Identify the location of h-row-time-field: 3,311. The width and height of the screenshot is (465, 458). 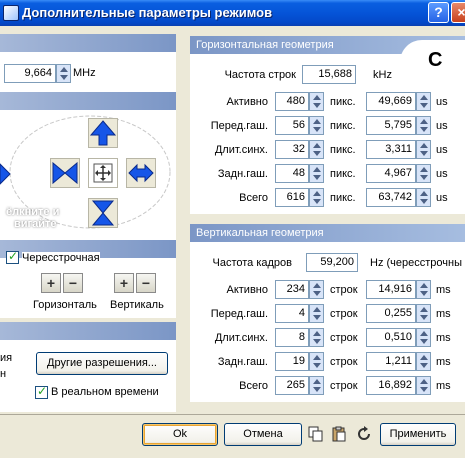
(391, 149).